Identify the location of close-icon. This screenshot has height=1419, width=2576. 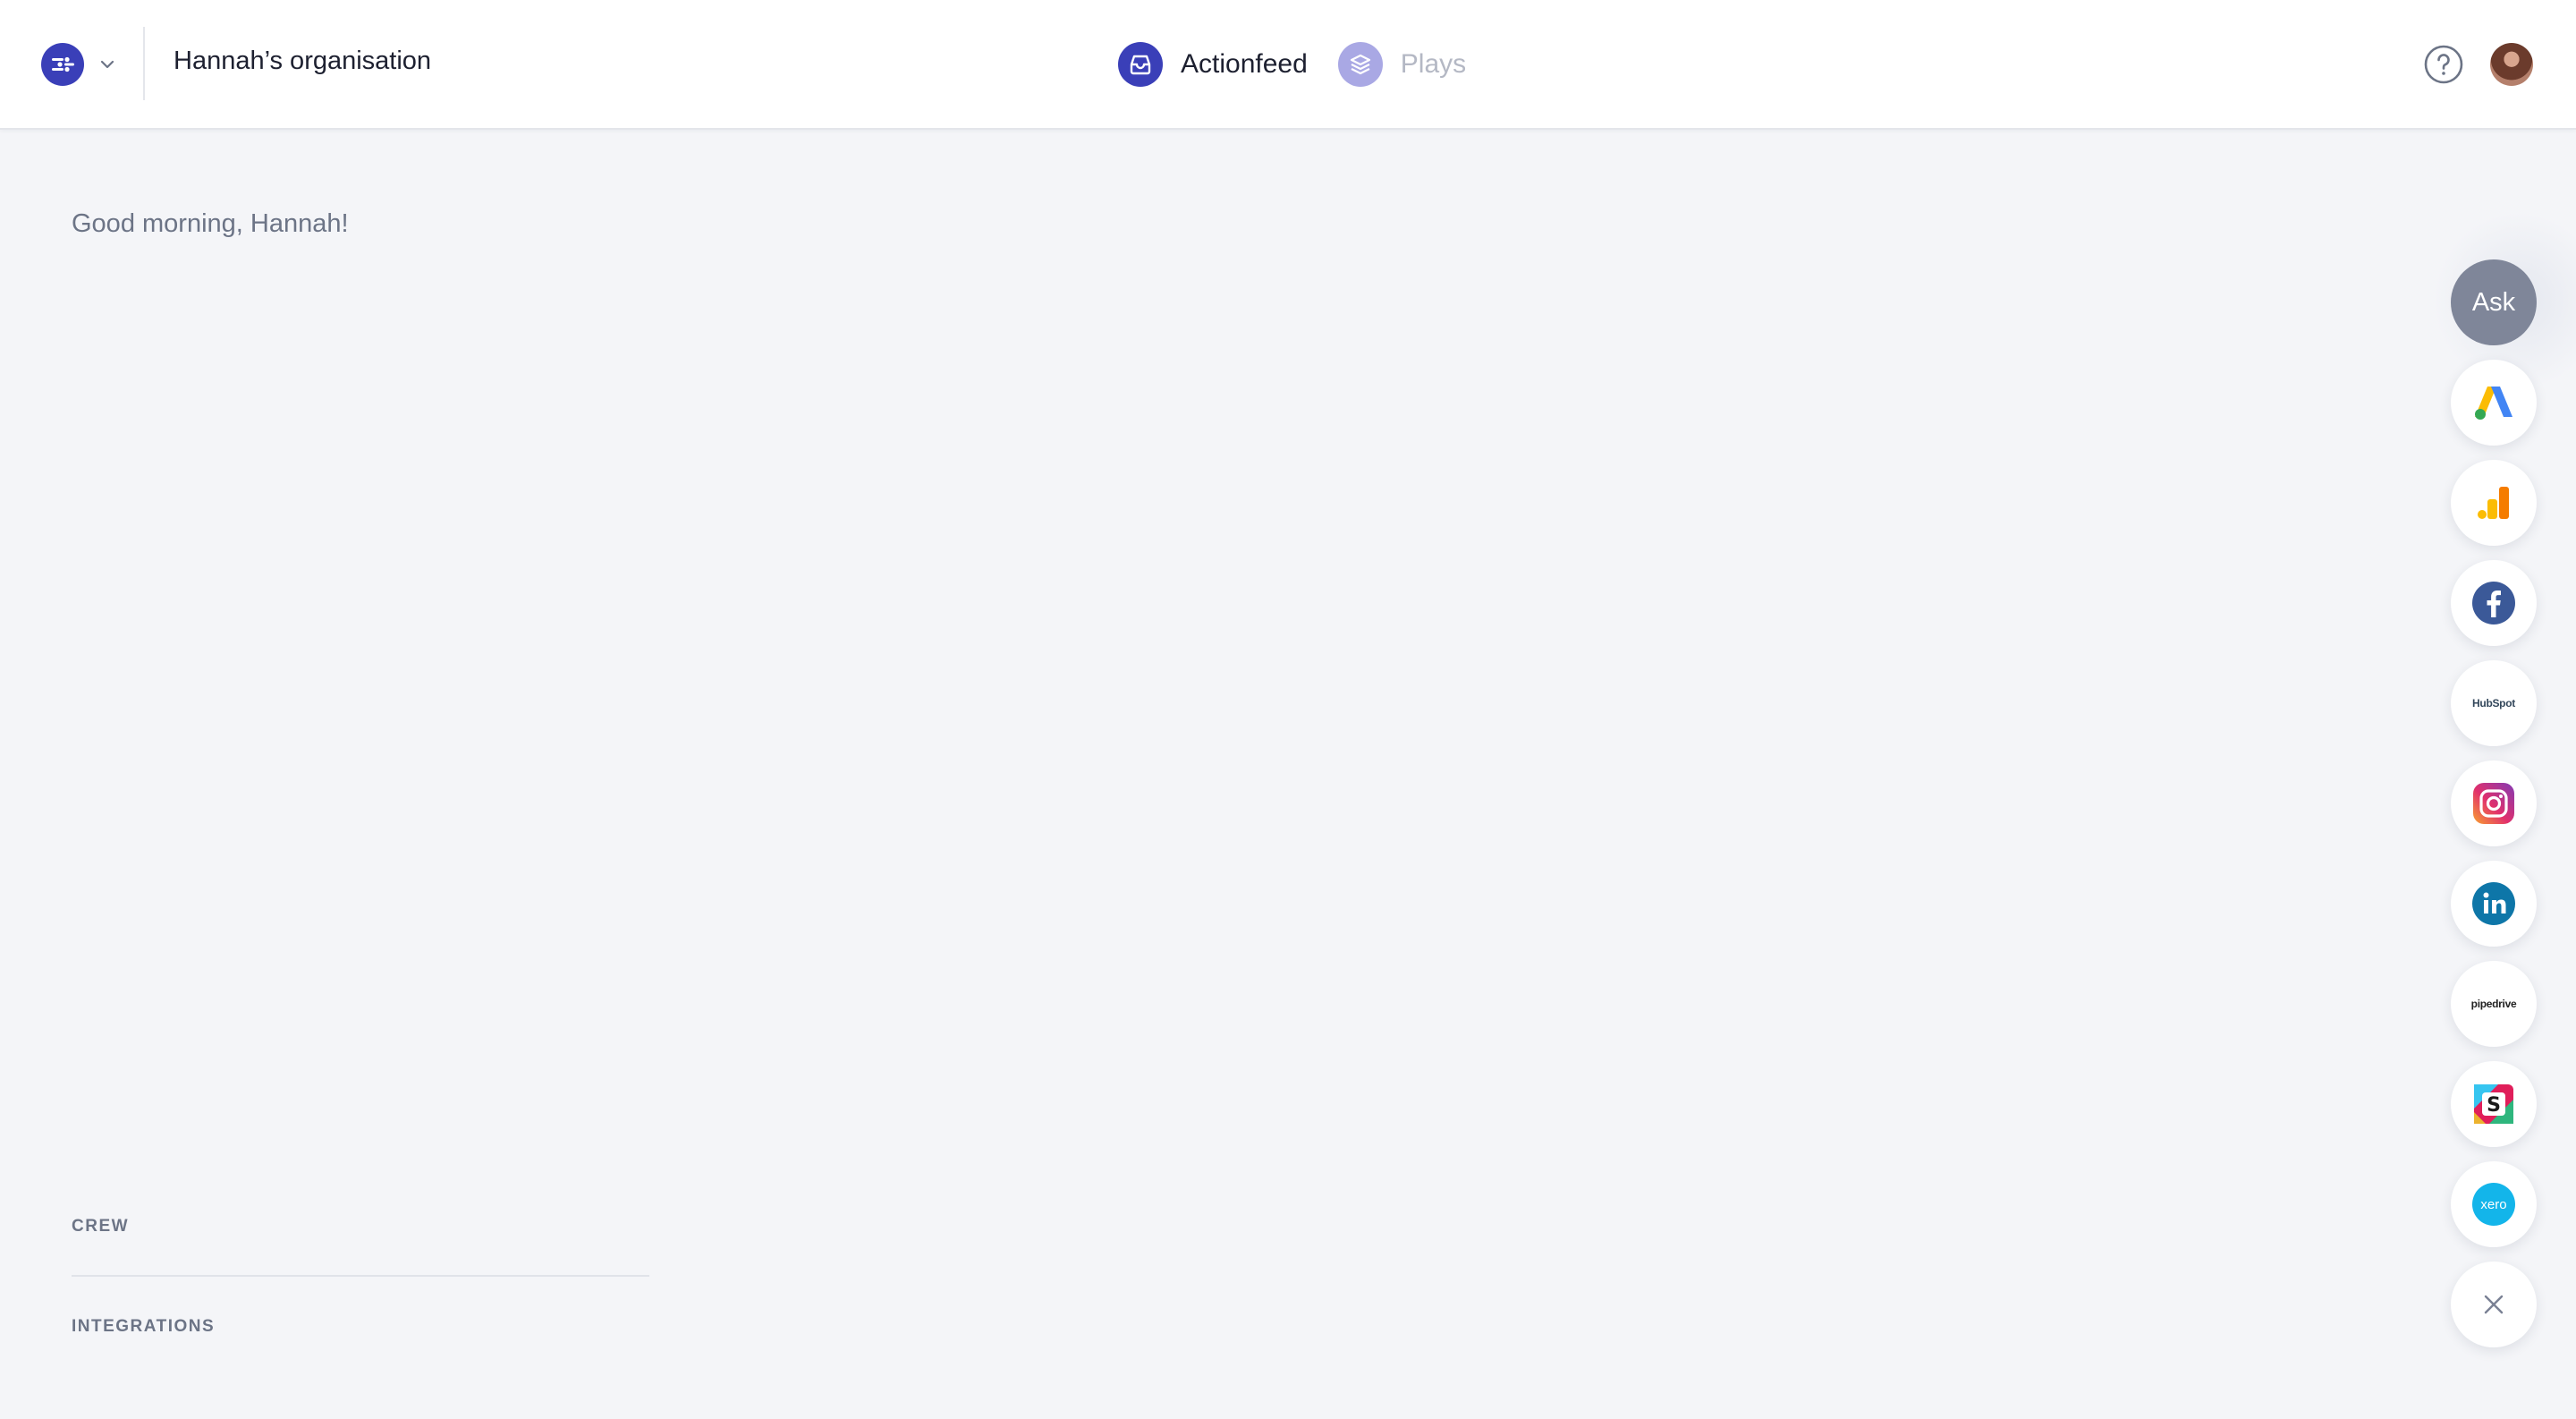
(2494, 1304).